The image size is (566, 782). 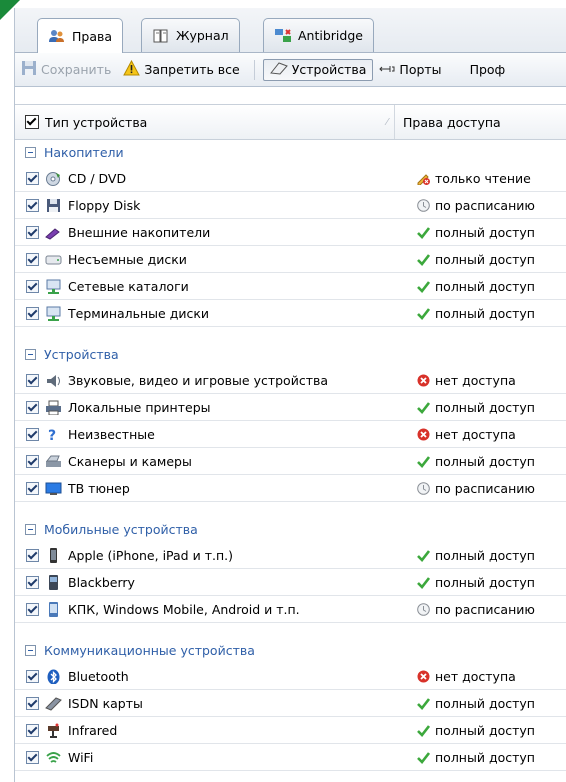 I want to click on group-title: Устройства, so click(x=81, y=354).